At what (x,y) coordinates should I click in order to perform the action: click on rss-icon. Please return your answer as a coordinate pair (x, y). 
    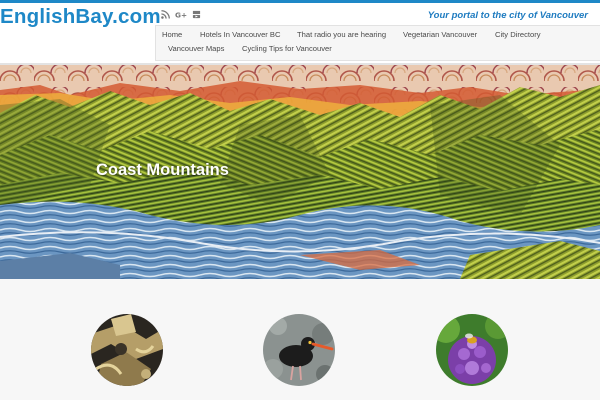
    Looking at the image, I should click on (165, 14).